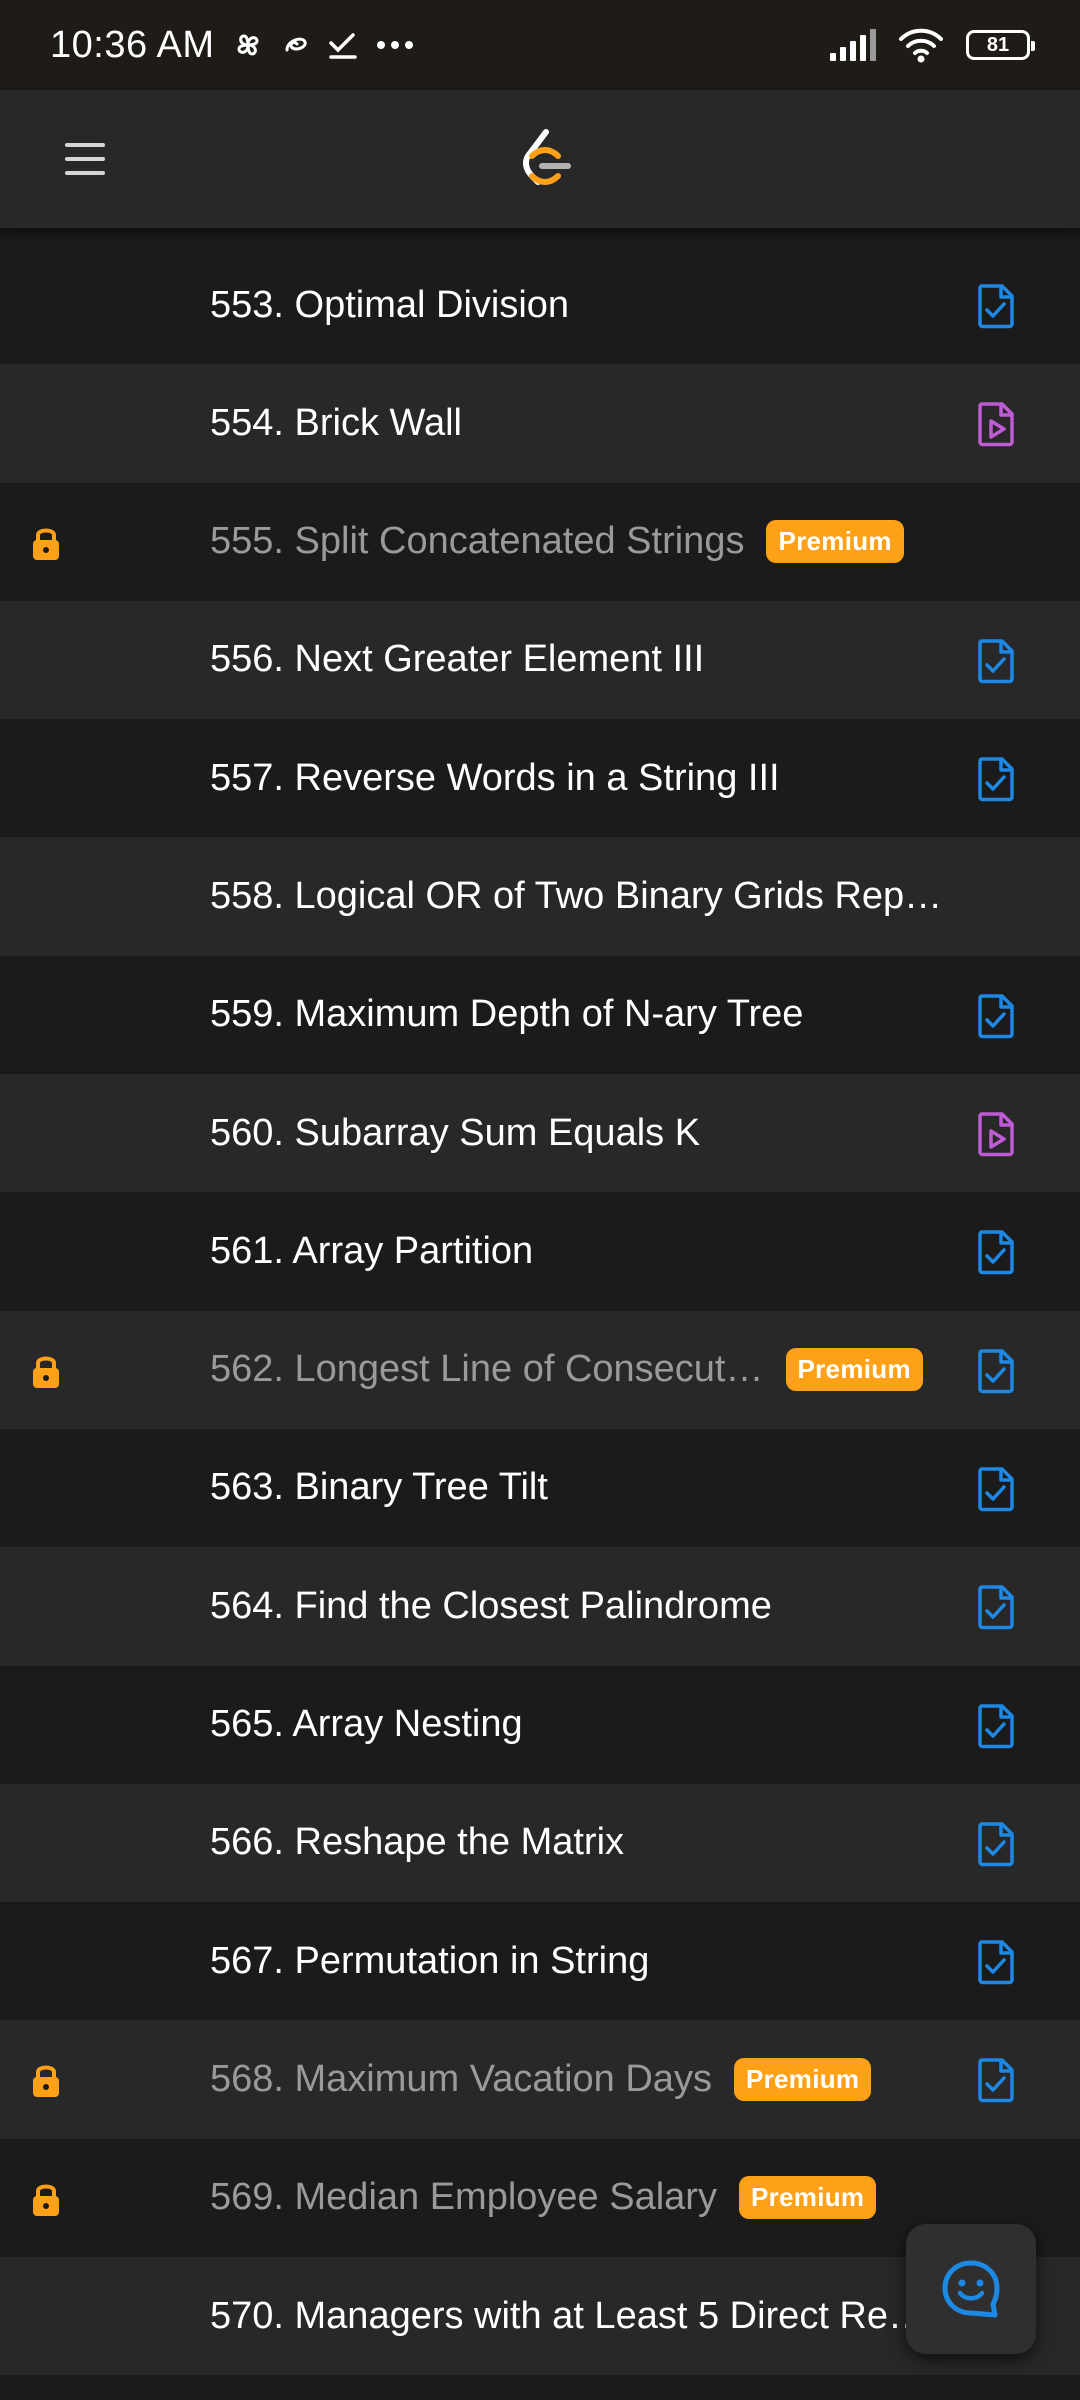 This screenshot has width=1080, height=2400. Describe the element at coordinates (1000, 45) in the screenshot. I see `battery-icon: 81` at that location.